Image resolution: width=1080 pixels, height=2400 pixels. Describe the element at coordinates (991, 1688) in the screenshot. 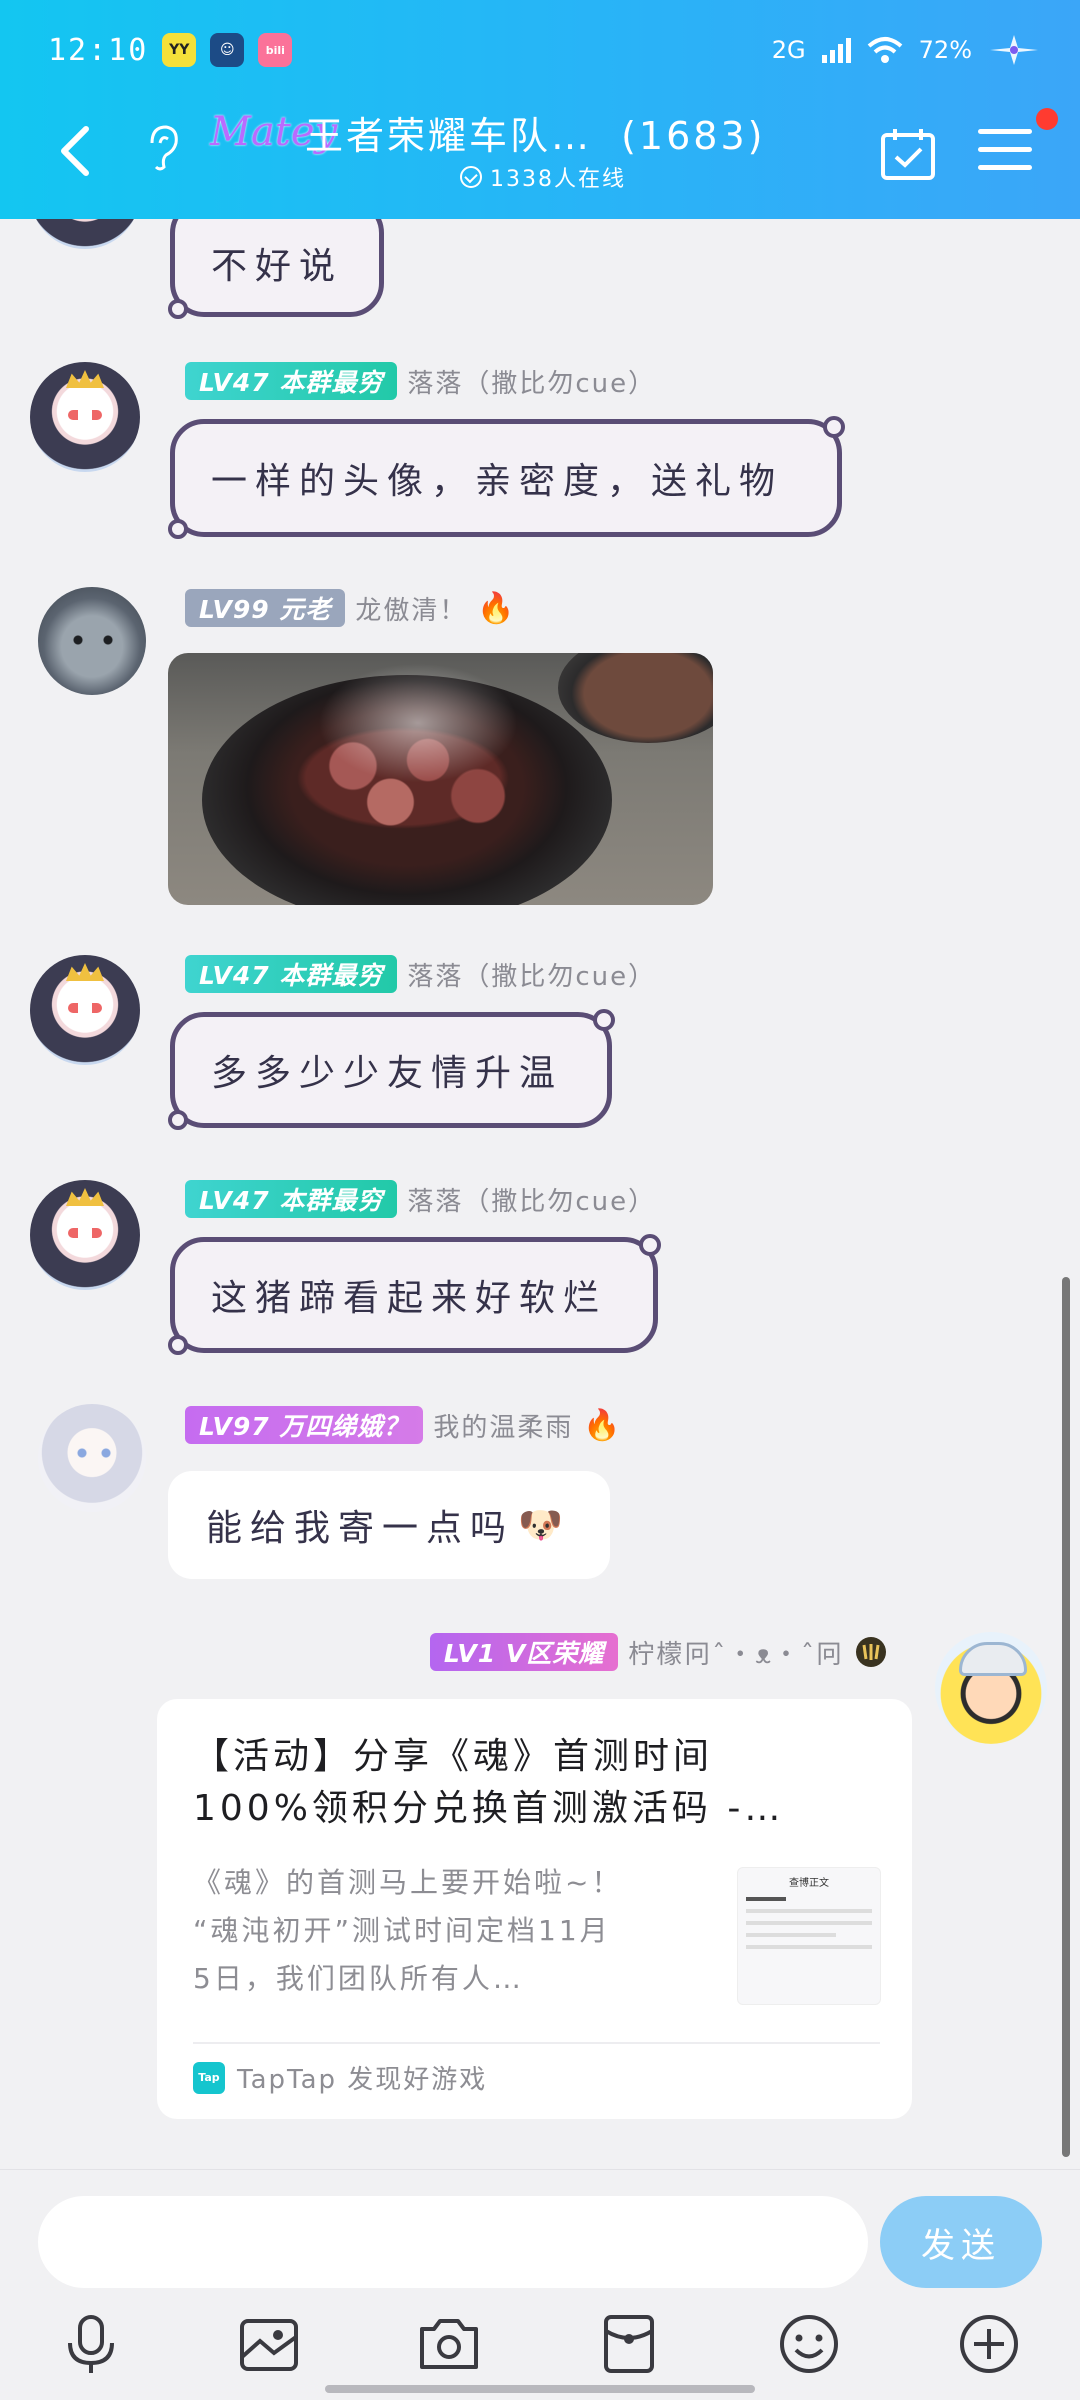

I see `crayon-shin-chan-avatar` at that location.